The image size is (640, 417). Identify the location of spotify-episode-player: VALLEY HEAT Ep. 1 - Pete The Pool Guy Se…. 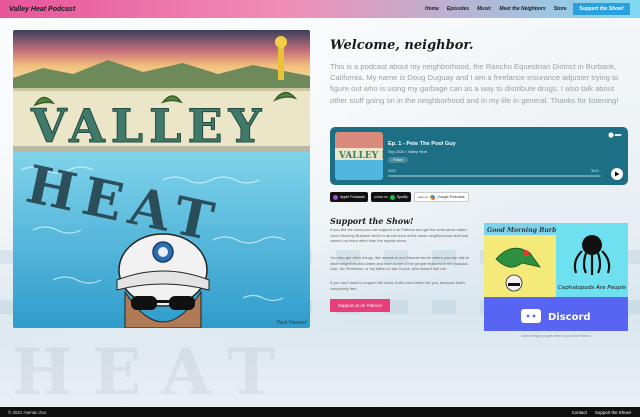
(479, 156).